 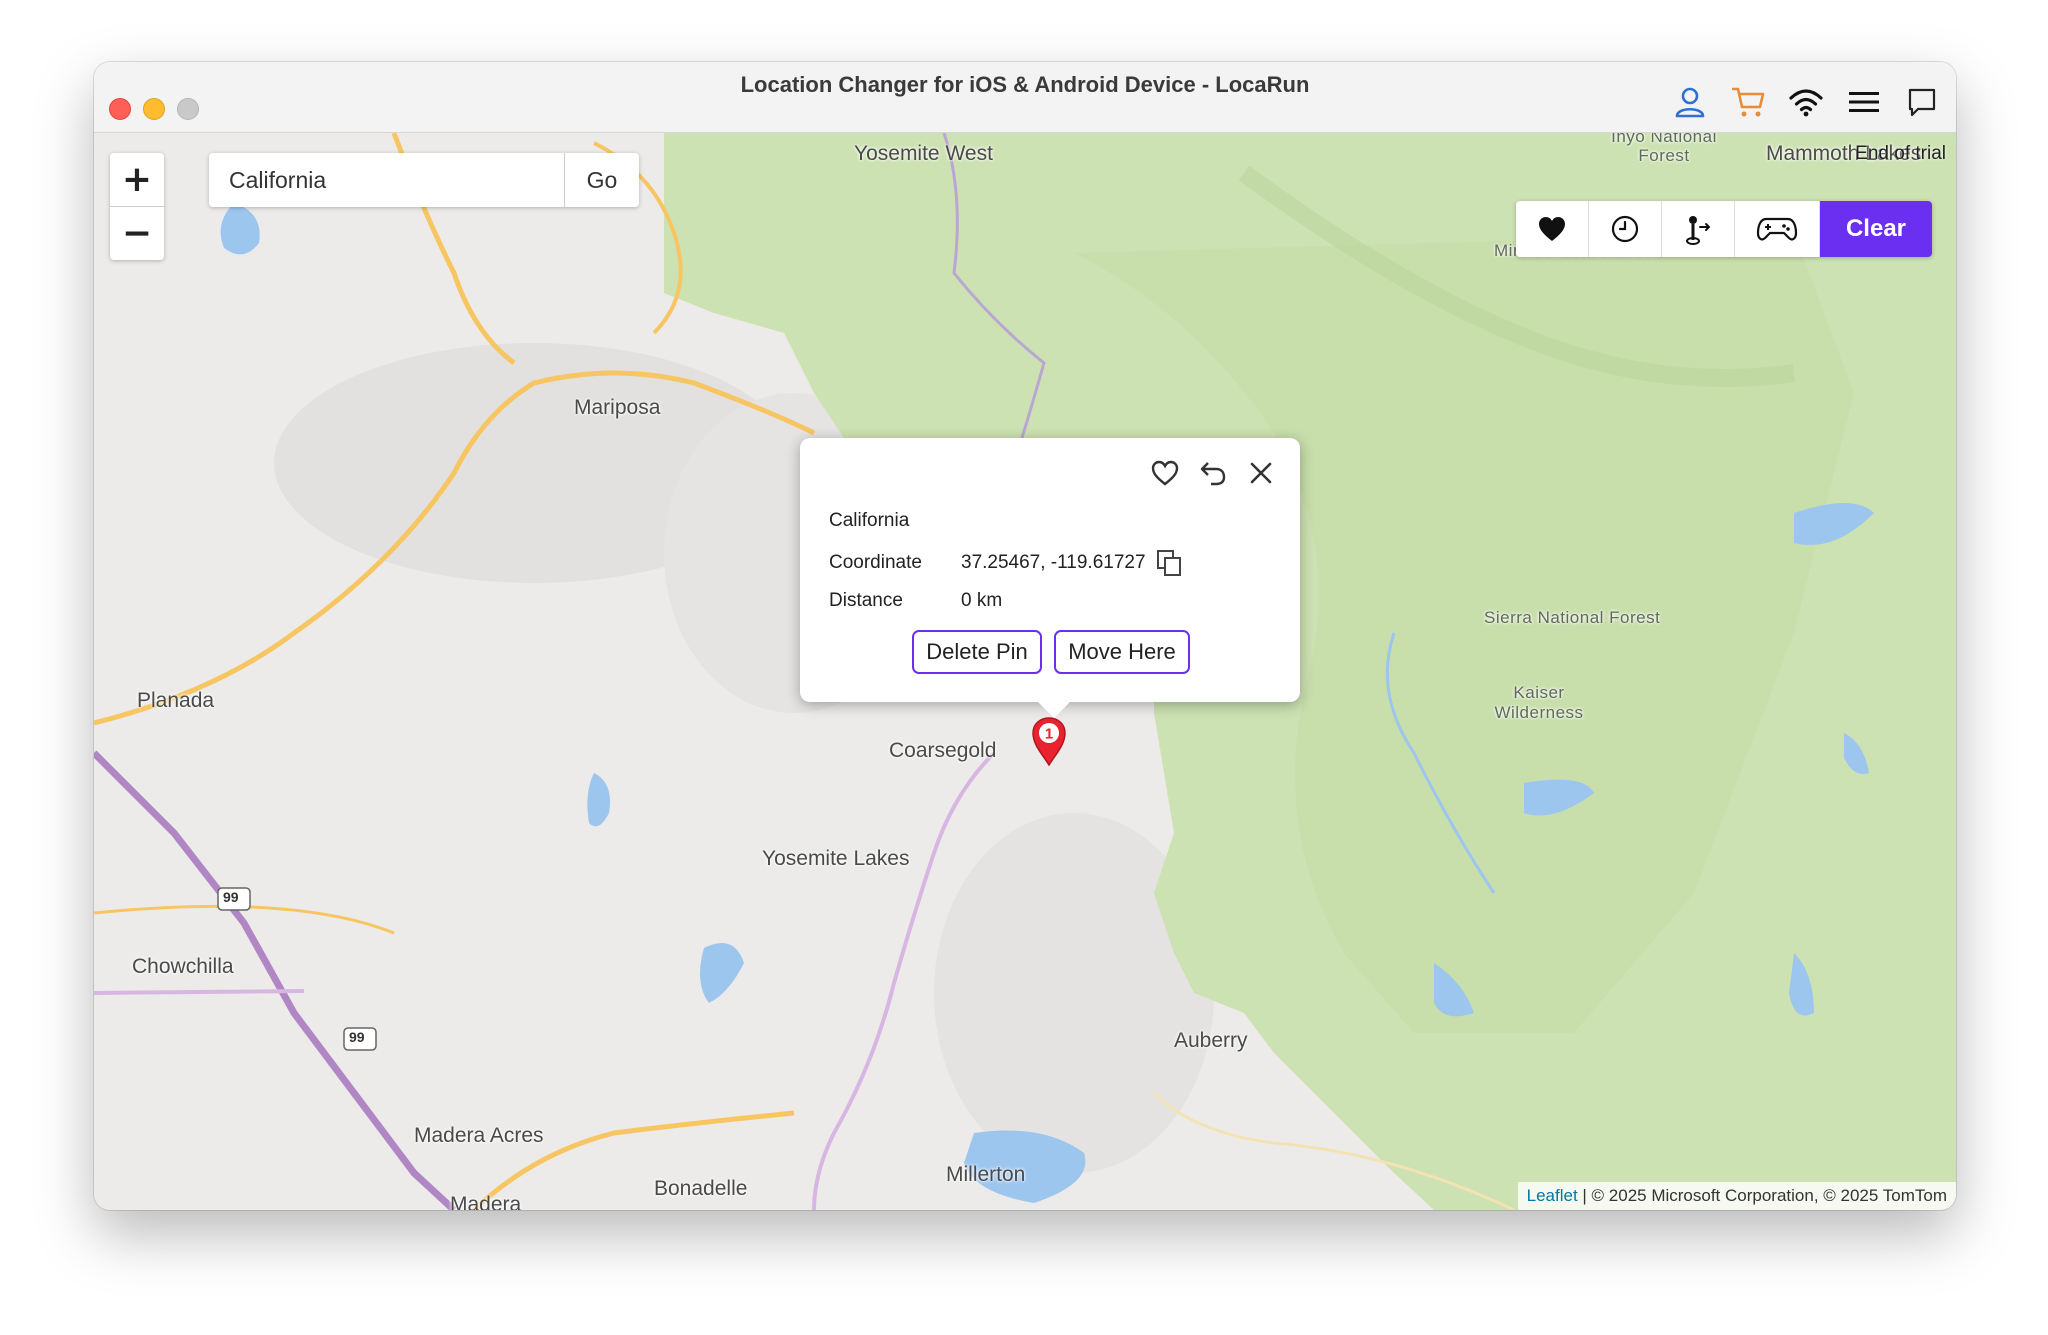 What do you see at coordinates (1049, 734) in the screenshot?
I see `pin-number: 1` at bounding box center [1049, 734].